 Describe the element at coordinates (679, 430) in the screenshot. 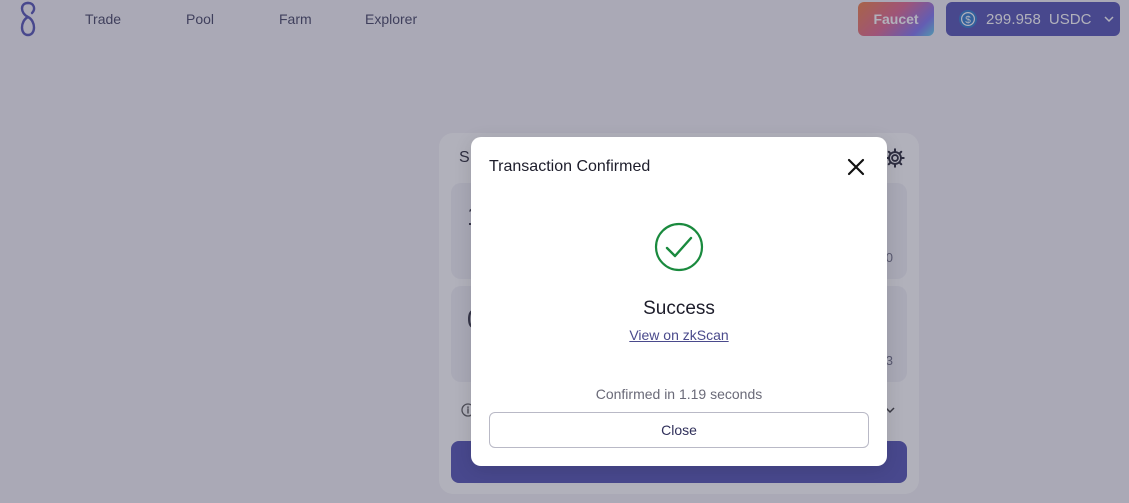

I see `close-button: Close` at that location.